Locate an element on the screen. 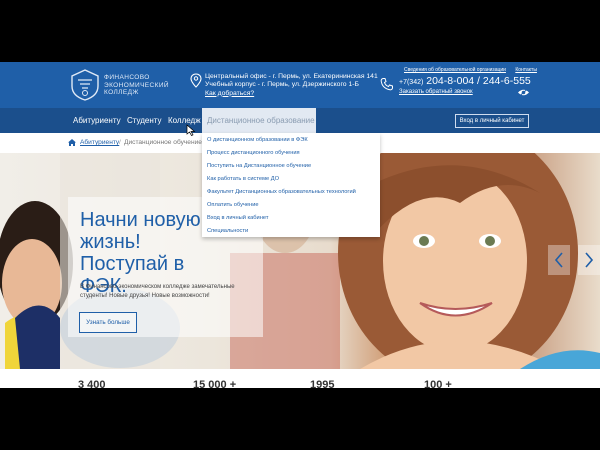 The image size is (600, 450). stat-value: 1995 is located at coordinates (322, 383).